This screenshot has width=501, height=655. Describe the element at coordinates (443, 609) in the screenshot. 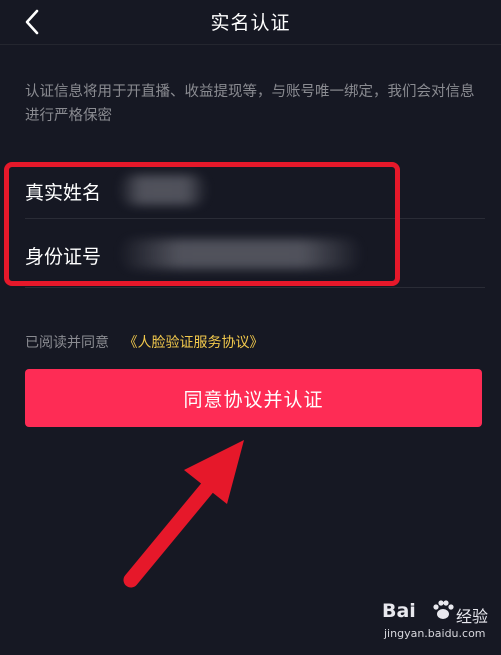

I see `paw-icon` at that location.